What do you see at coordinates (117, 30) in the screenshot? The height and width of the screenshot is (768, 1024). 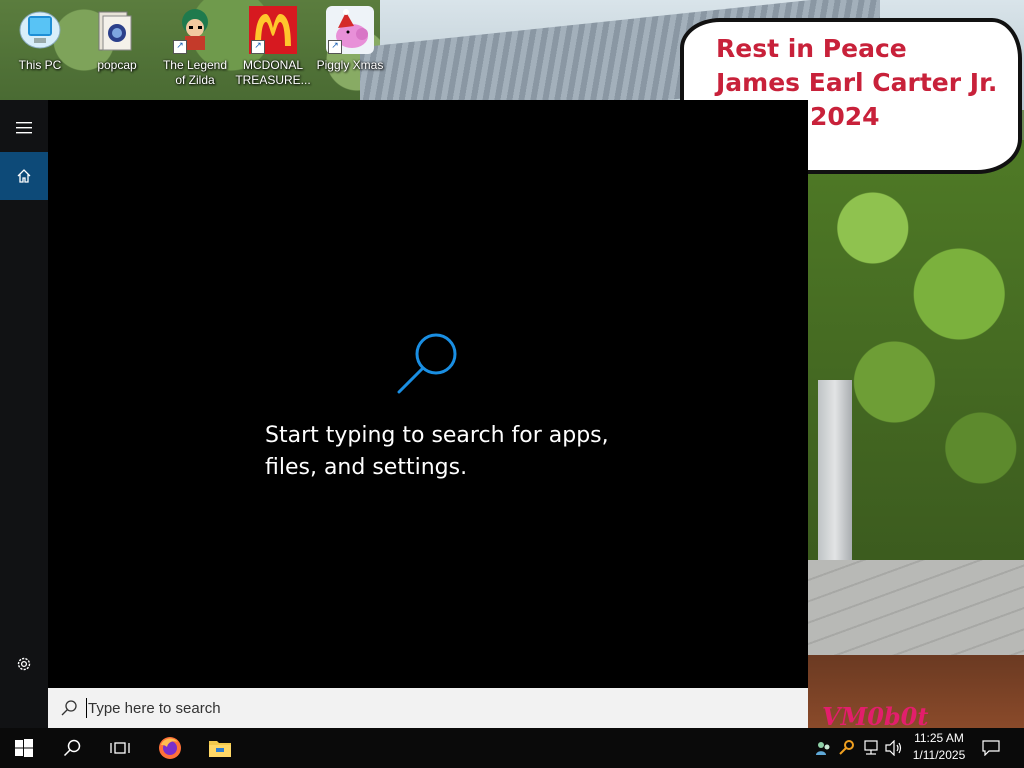 I see `popcap-icon` at bounding box center [117, 30].